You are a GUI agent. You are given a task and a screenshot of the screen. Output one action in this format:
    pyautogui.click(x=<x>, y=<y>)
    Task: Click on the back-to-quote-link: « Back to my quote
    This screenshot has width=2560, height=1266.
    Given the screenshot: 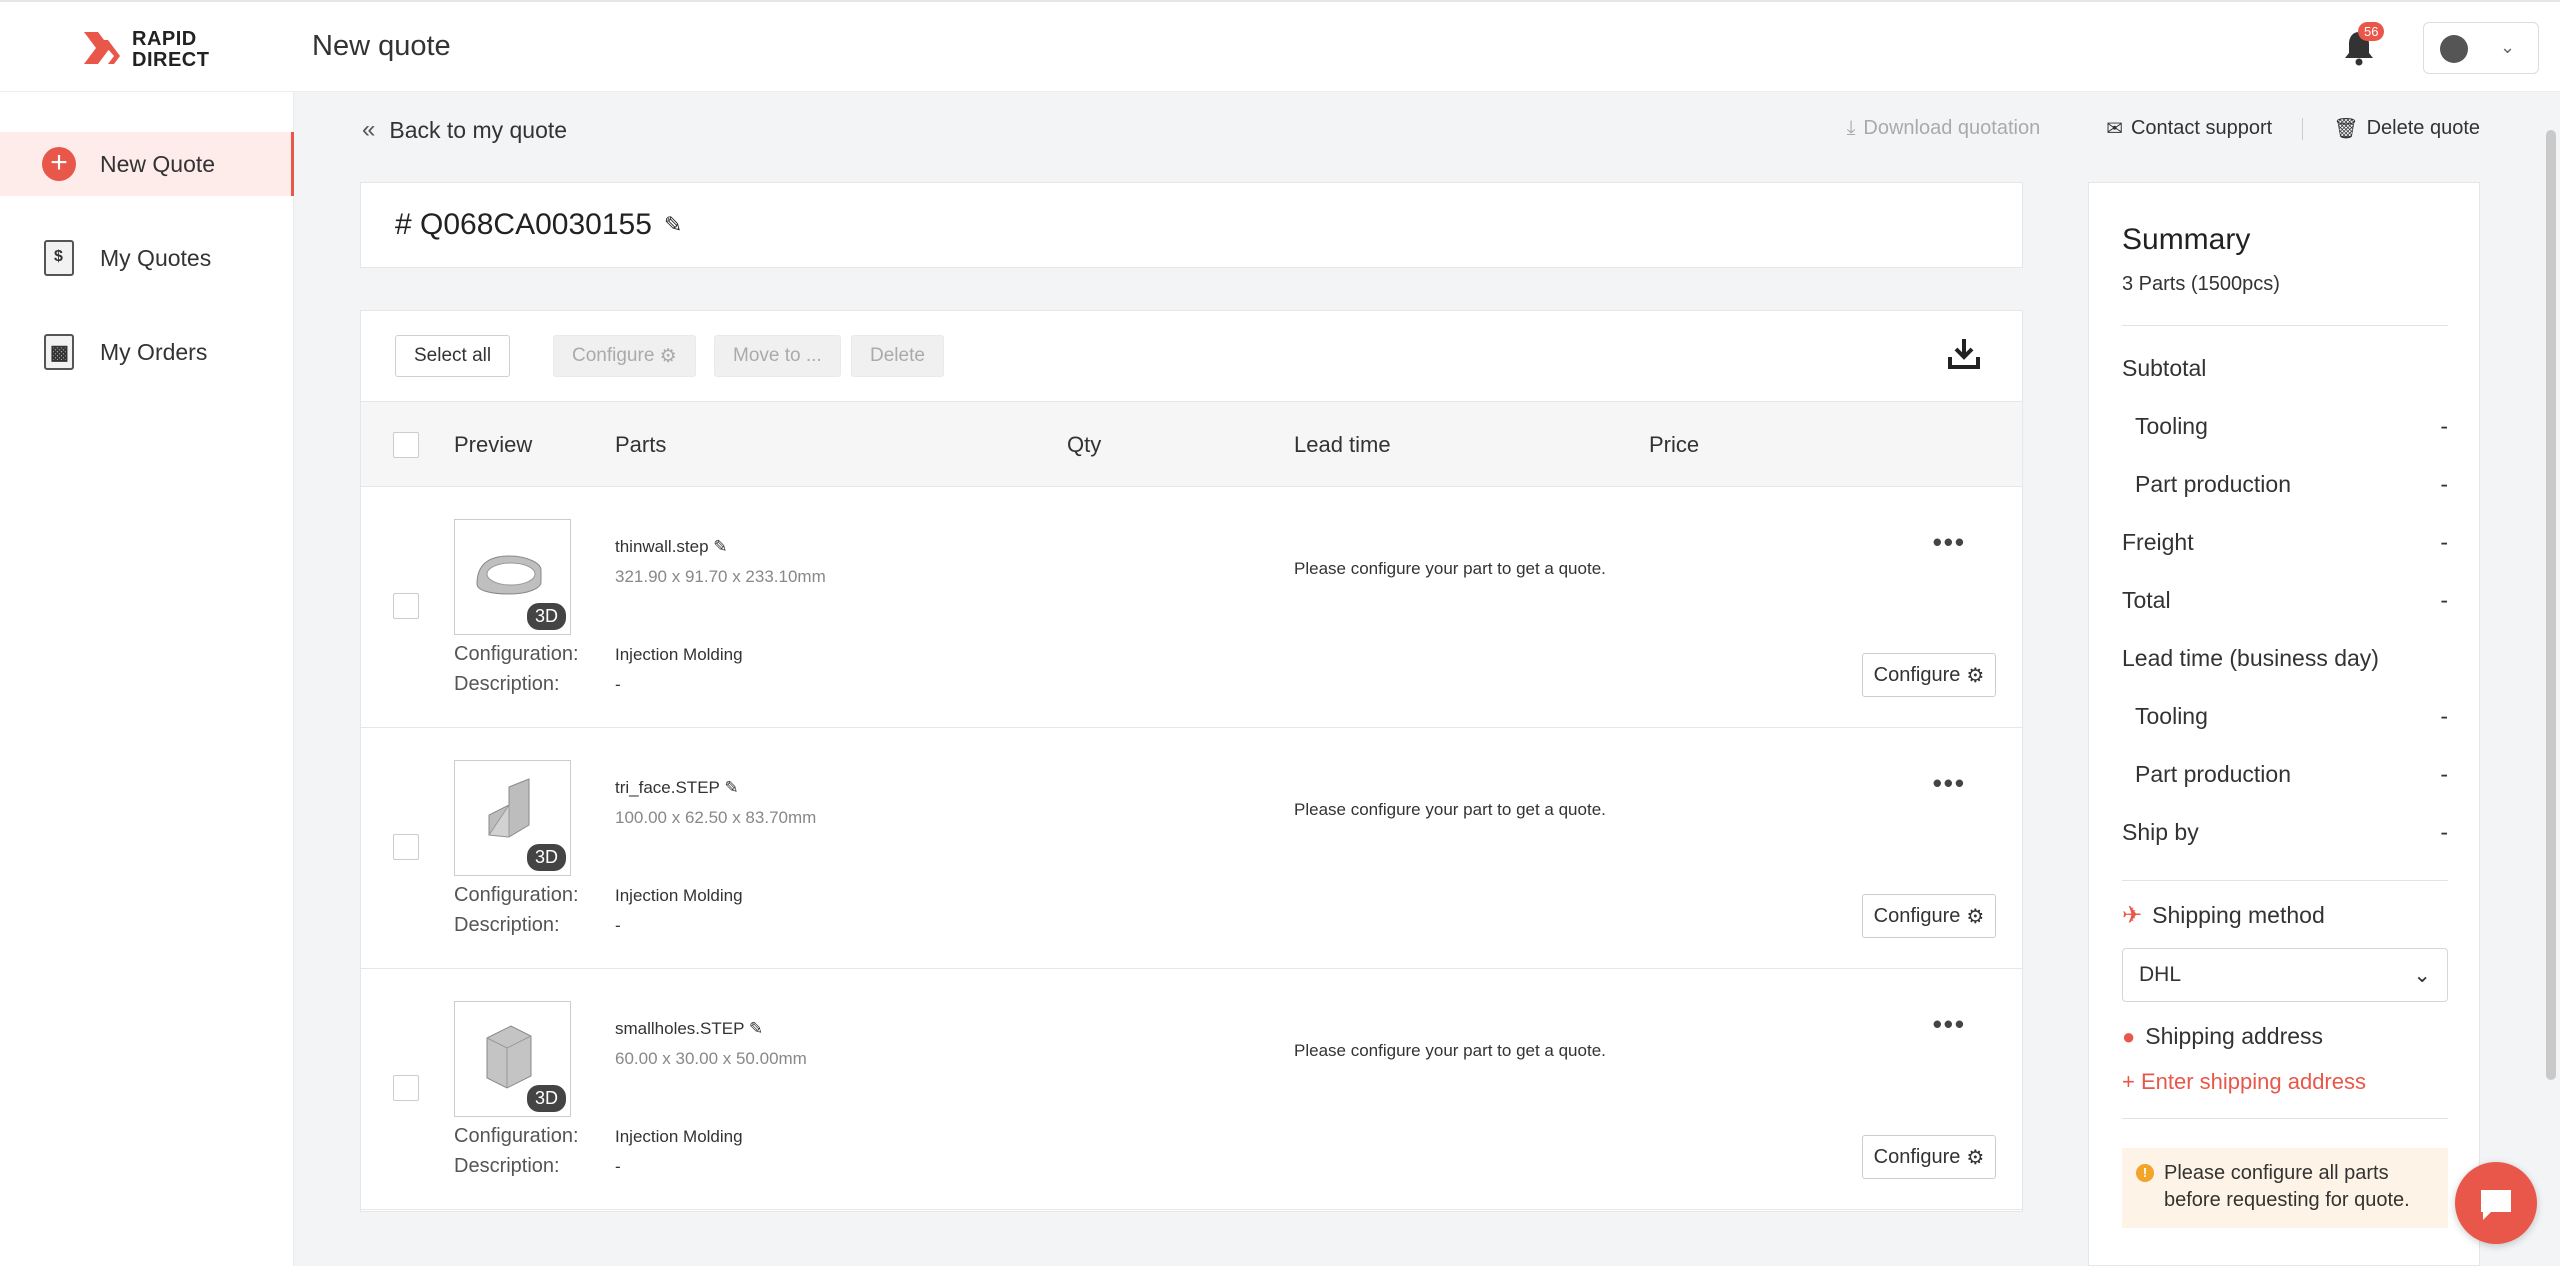 What is the action you would take?
    pyautogui.click(x=464, y=130)
    